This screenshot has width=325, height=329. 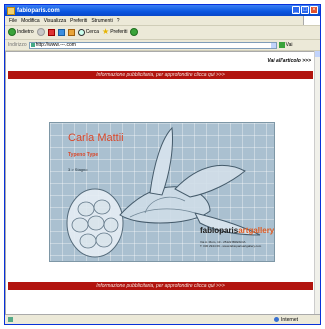 What do you see at coordinates (152, 45) in the screenshot?
I see `address-input: http://www.---.com` at bounding box center [152, 45].